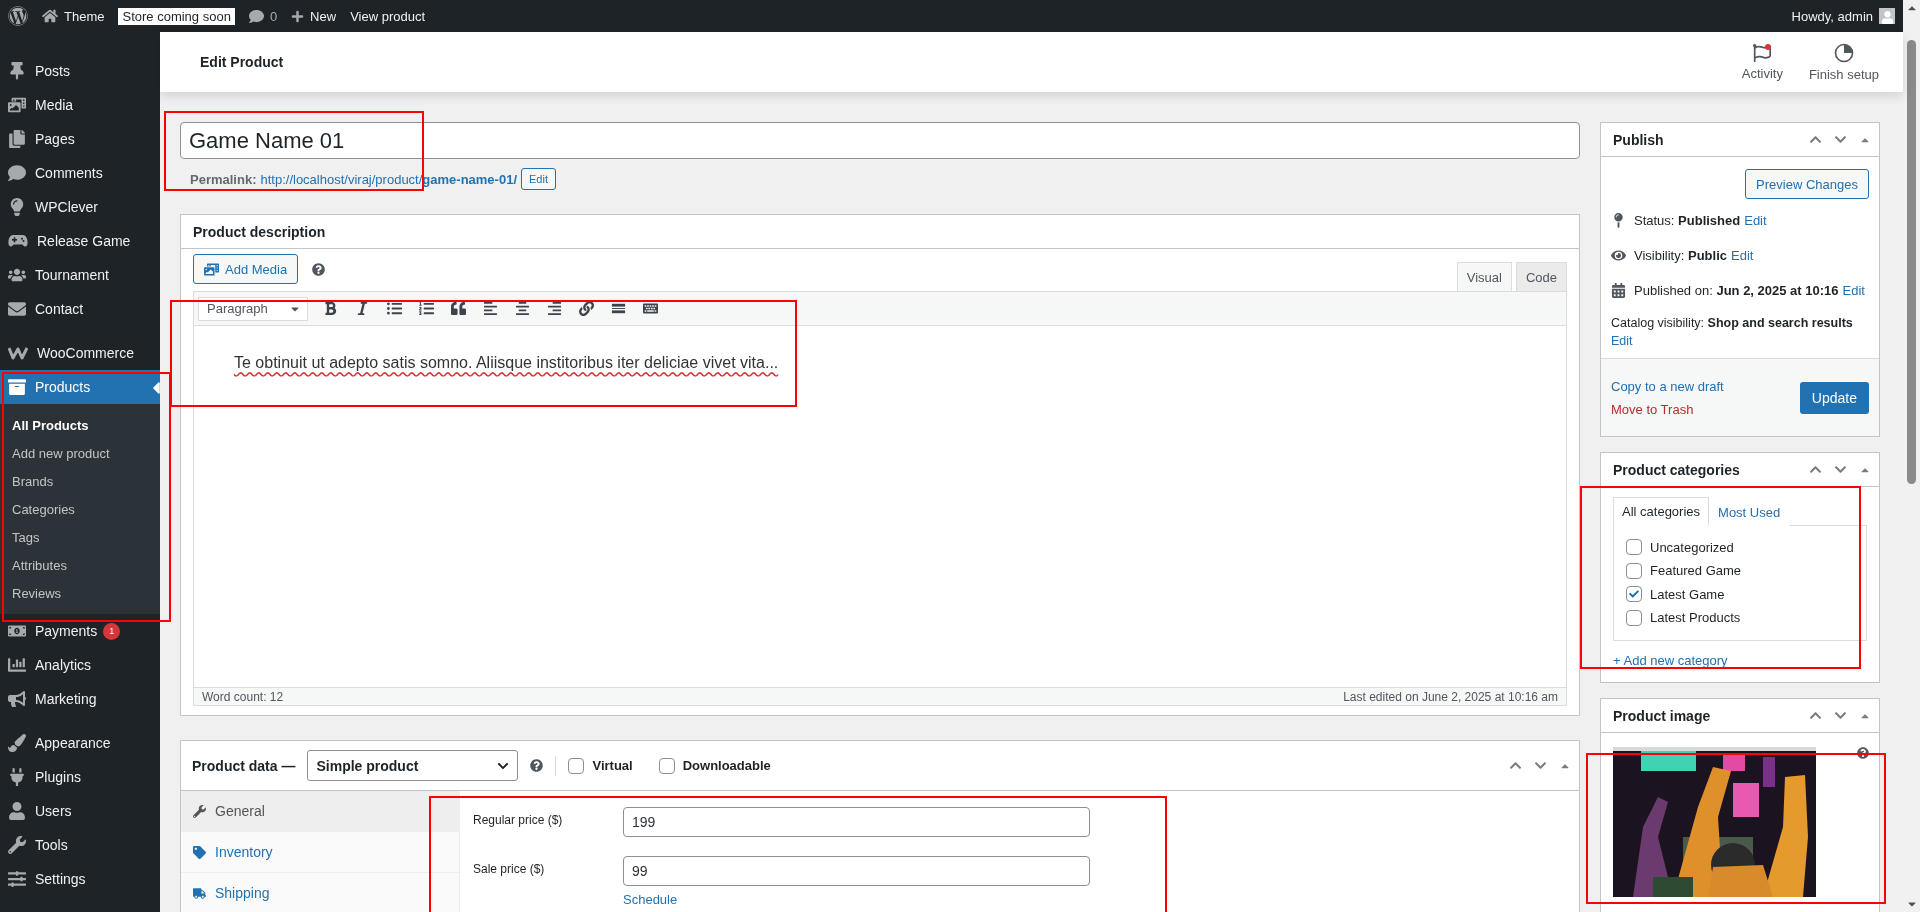  What do you see at coordinates (80, 481) in the screenshot?
I see `submenu-item: Brands` at bounding box center [80, 481].